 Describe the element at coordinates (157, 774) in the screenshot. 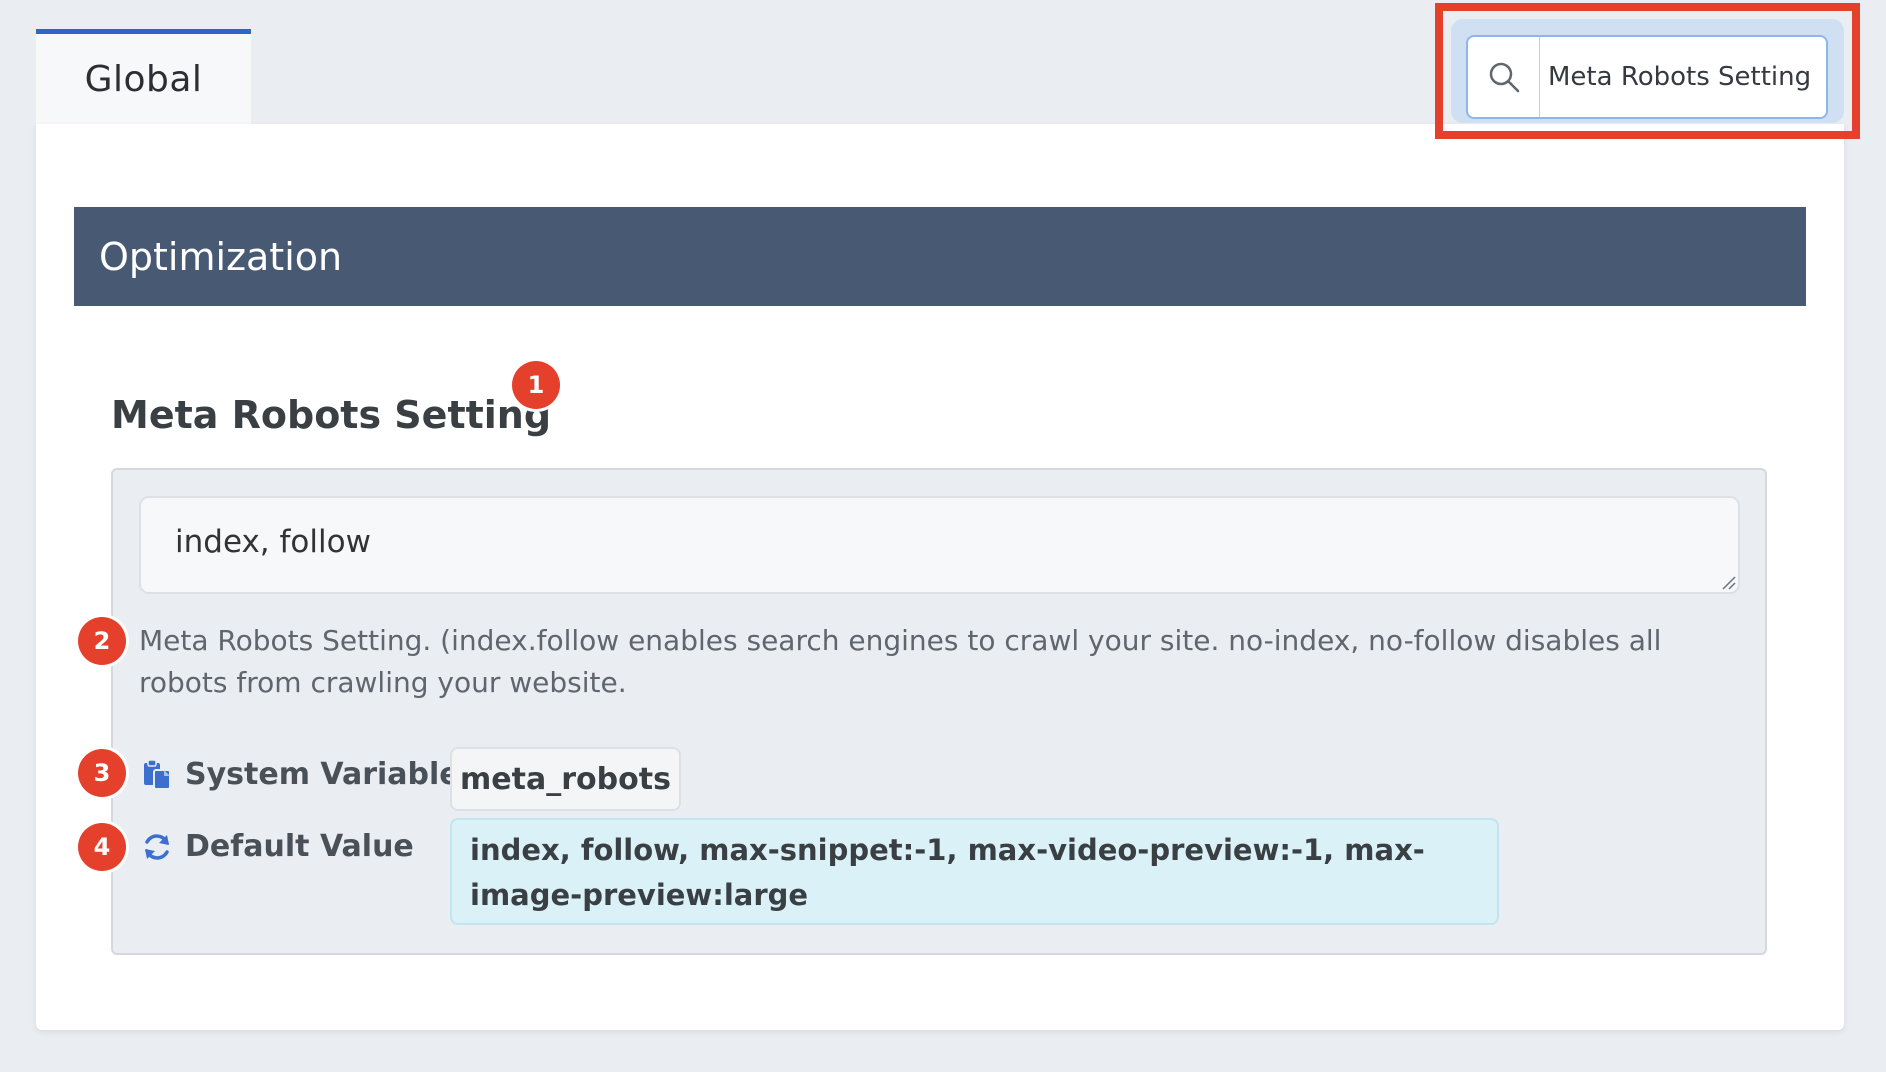

I see `clipboard-icon` at that location.